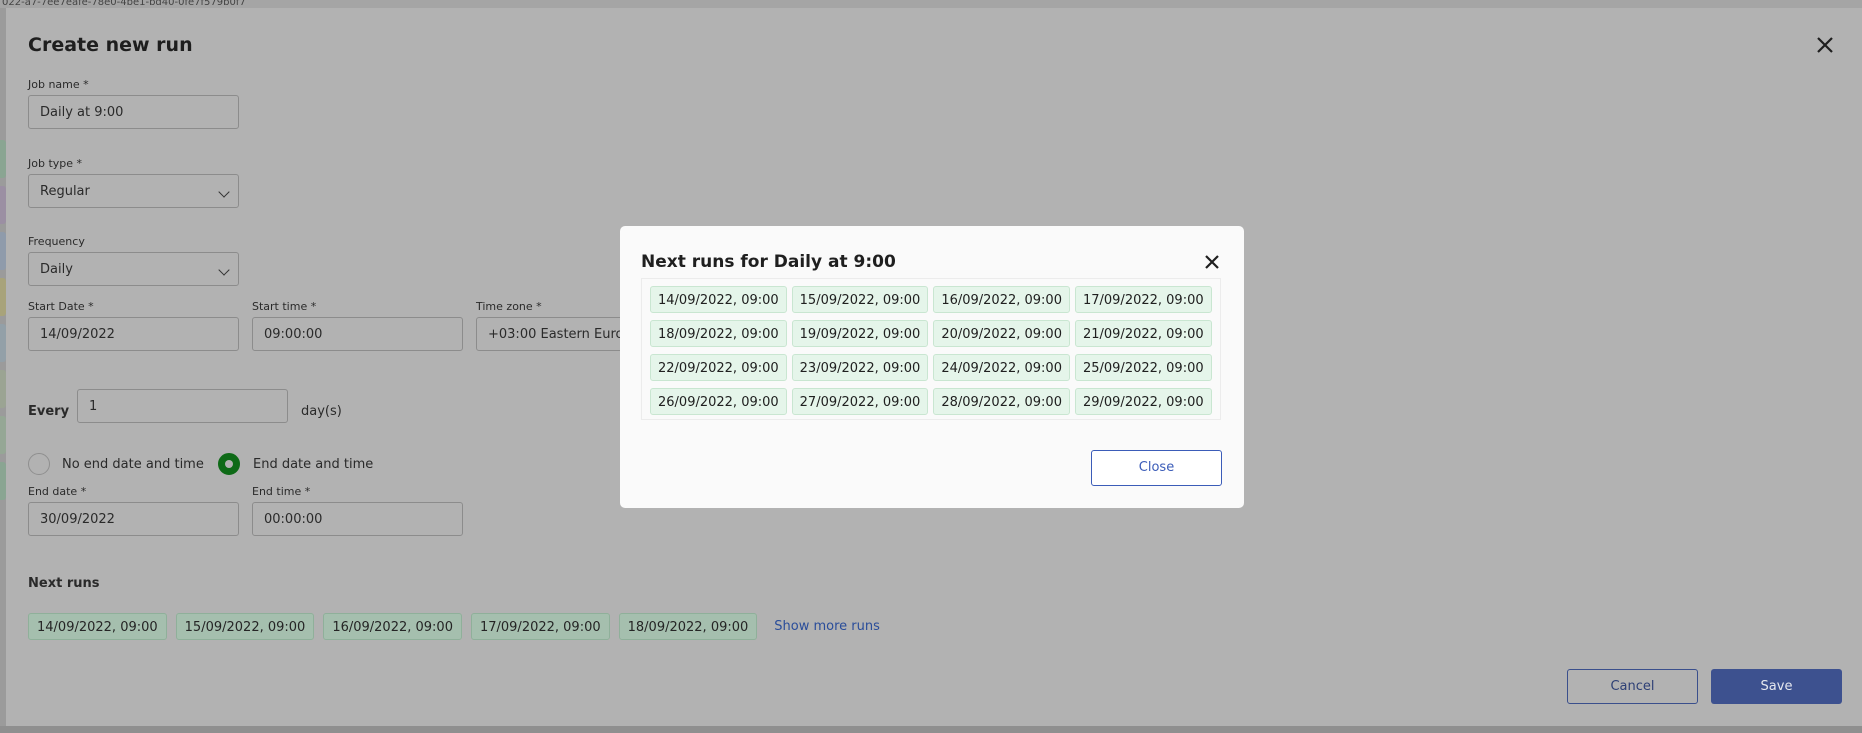 The height and width of the screenshot is (733, 1862). I want to click on next-run-chip: 18/09/2022, 09:00, so click(688, 626).